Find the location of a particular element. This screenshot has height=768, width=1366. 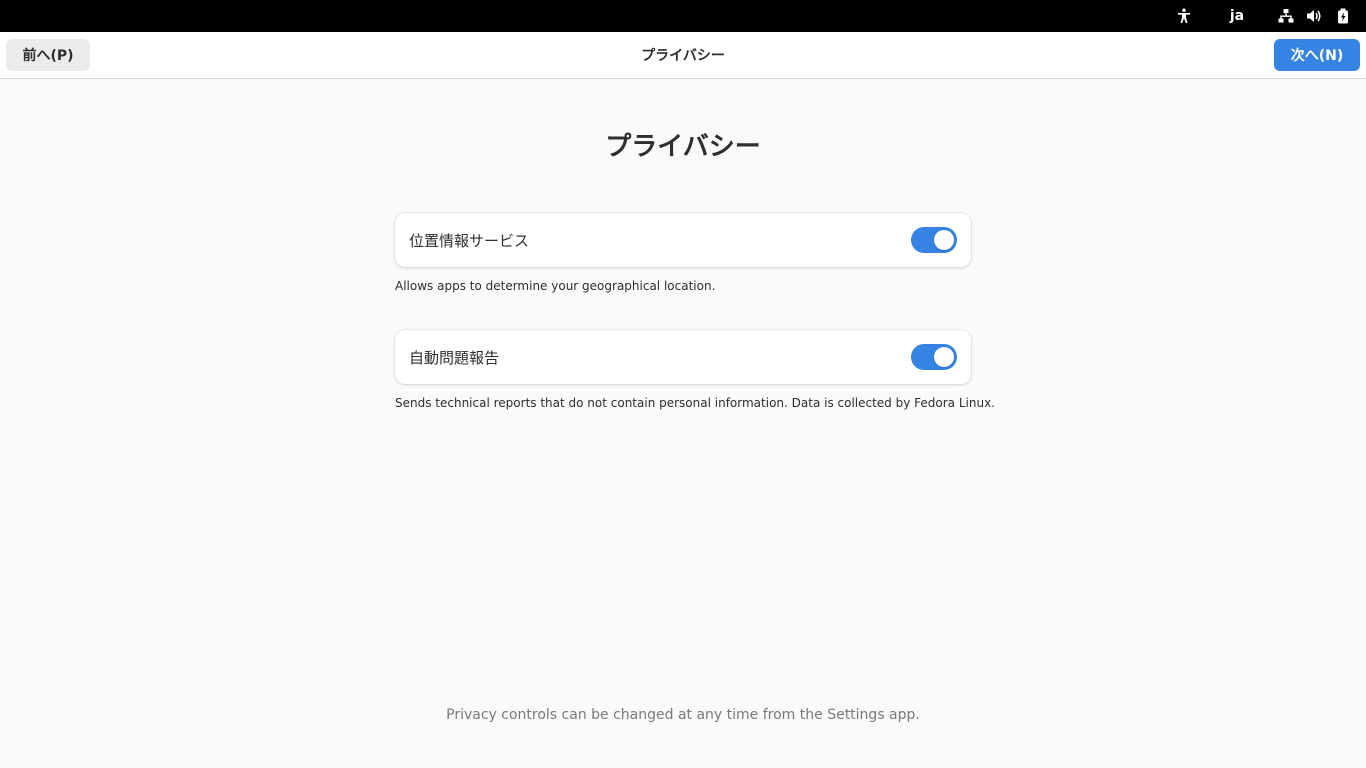

header-bar: 前へ(P) プライバシー 次へ(N) is located at coordinates (683, 55).